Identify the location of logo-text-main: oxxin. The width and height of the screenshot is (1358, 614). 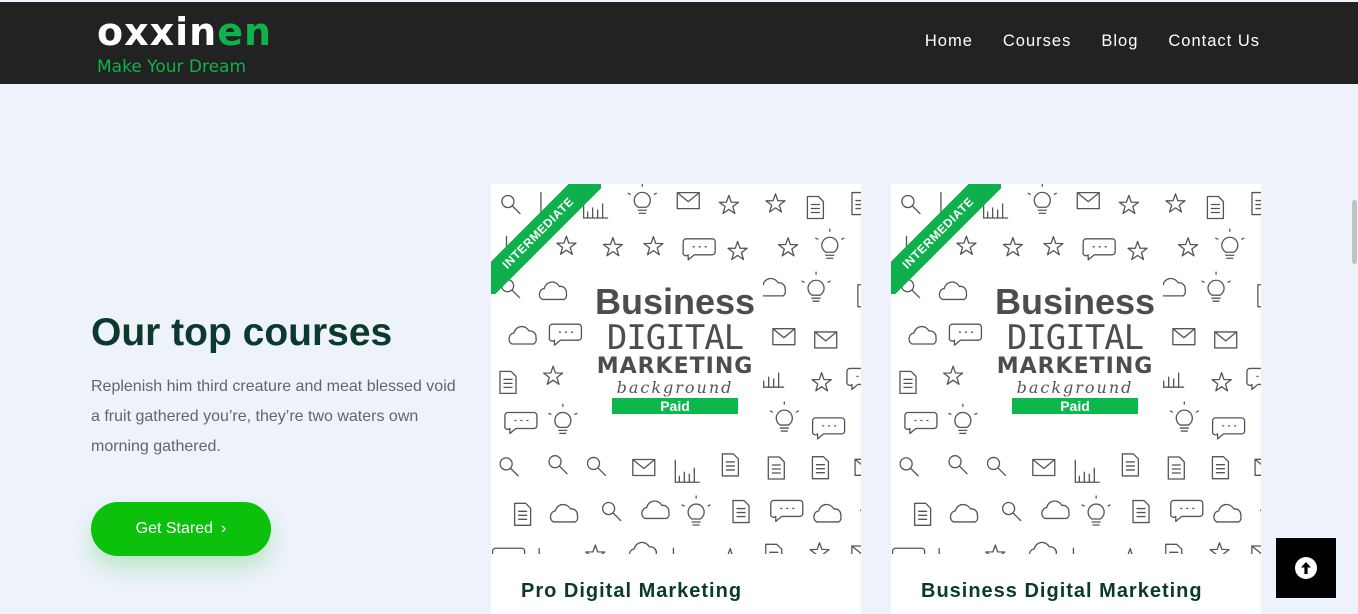
(157, 32).